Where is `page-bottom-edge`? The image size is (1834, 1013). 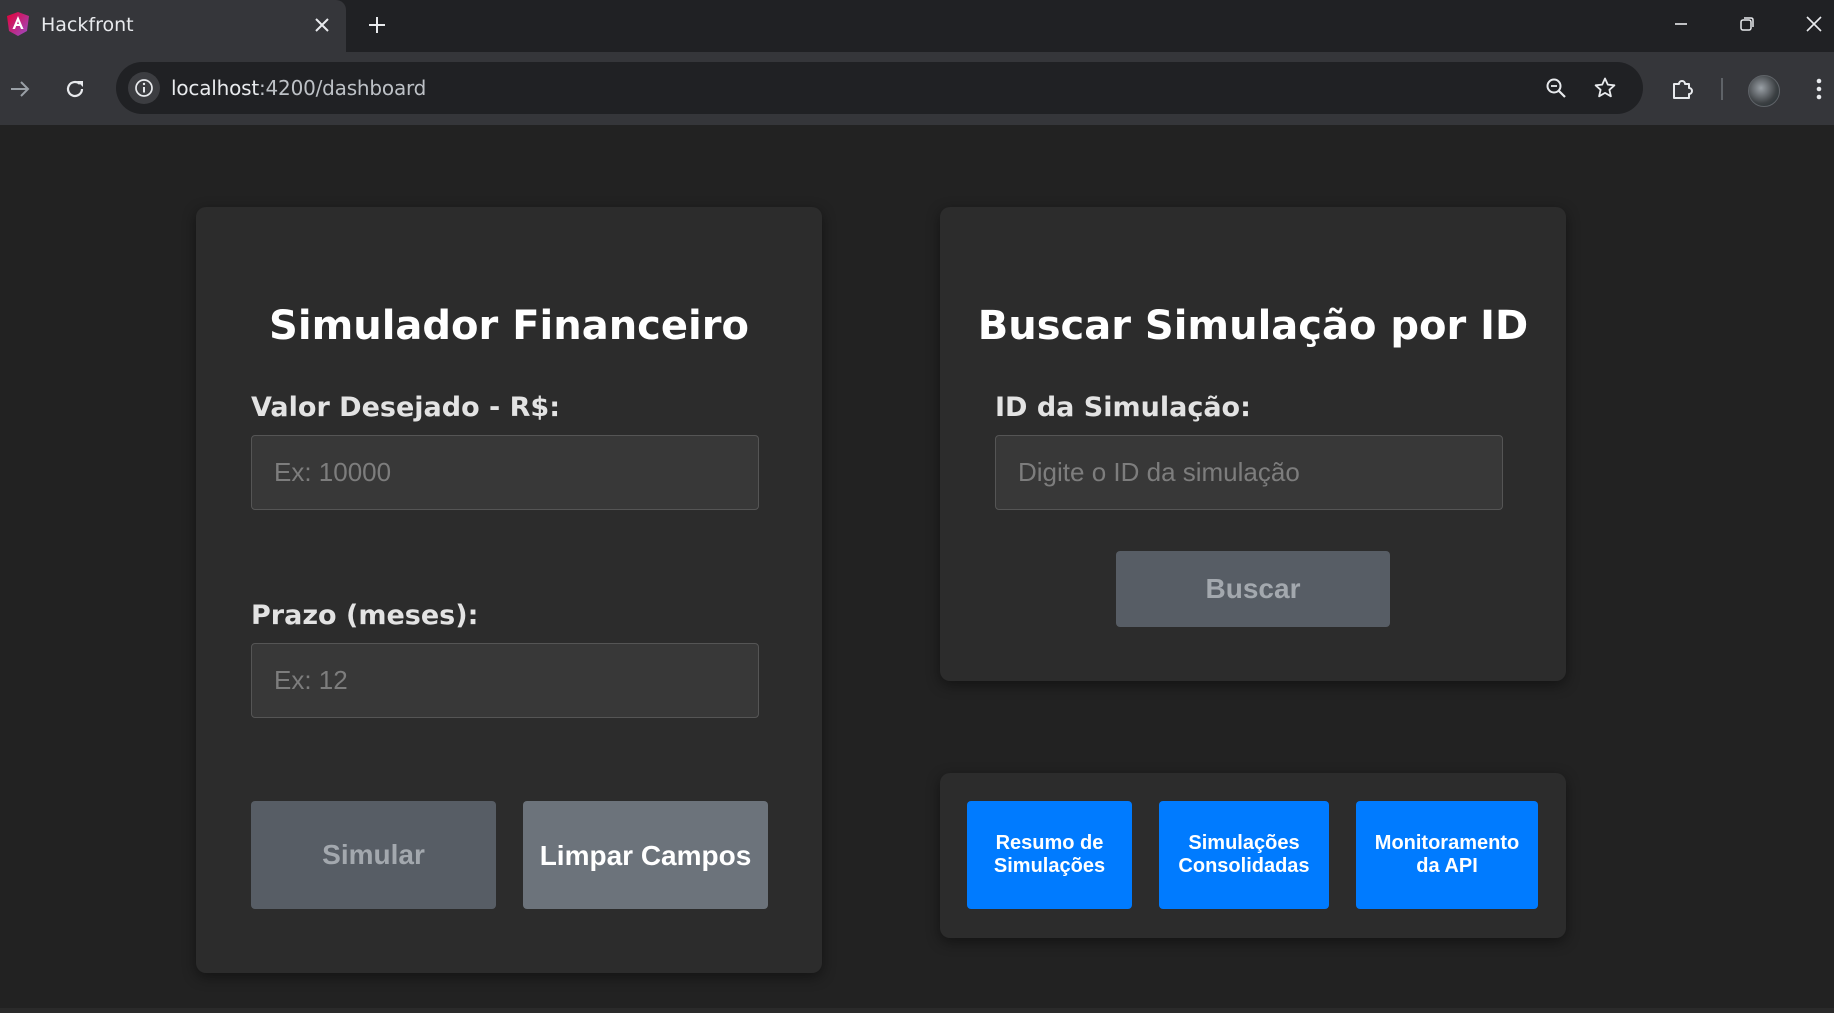
page-bottom-edge is located at coordinates (917, 1010).